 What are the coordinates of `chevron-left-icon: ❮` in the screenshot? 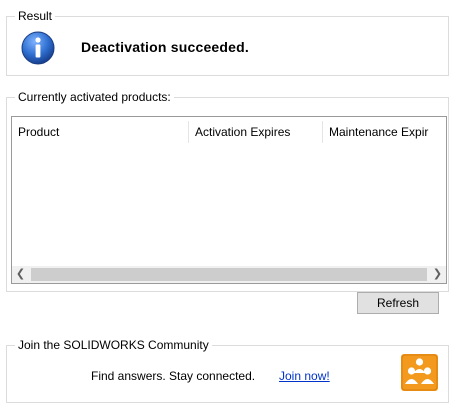 It's located at (20, 274).